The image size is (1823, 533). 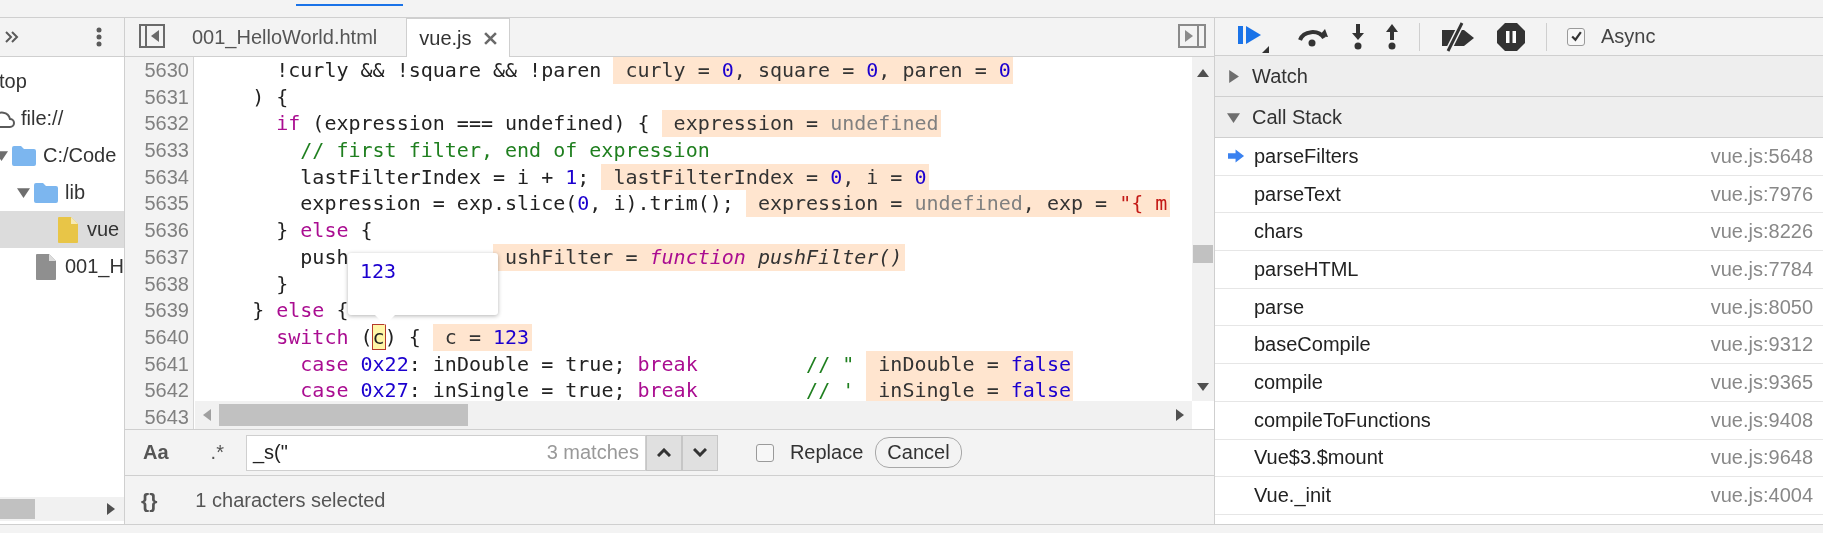 What do you see at coordinates (62, 81) in the screenshot?
I see `tree-item: top` at bounding box center [62, 81].